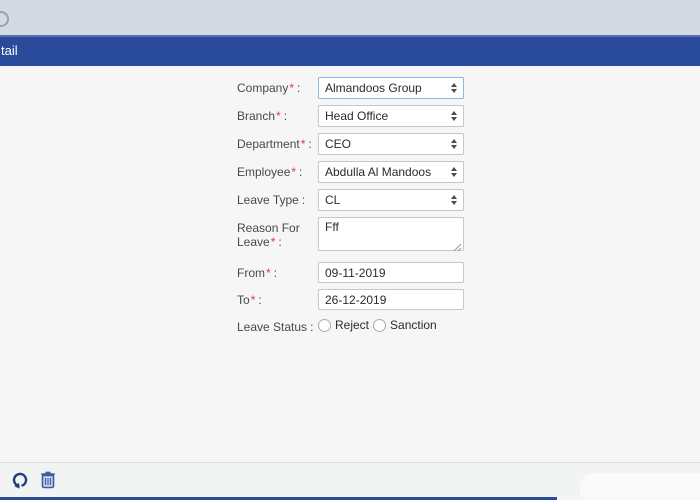 The height and width of the screenshot is (500, 700). Describe the element at coordinates (4, 19) in the screenshot. I see `circle-icon` at that location.